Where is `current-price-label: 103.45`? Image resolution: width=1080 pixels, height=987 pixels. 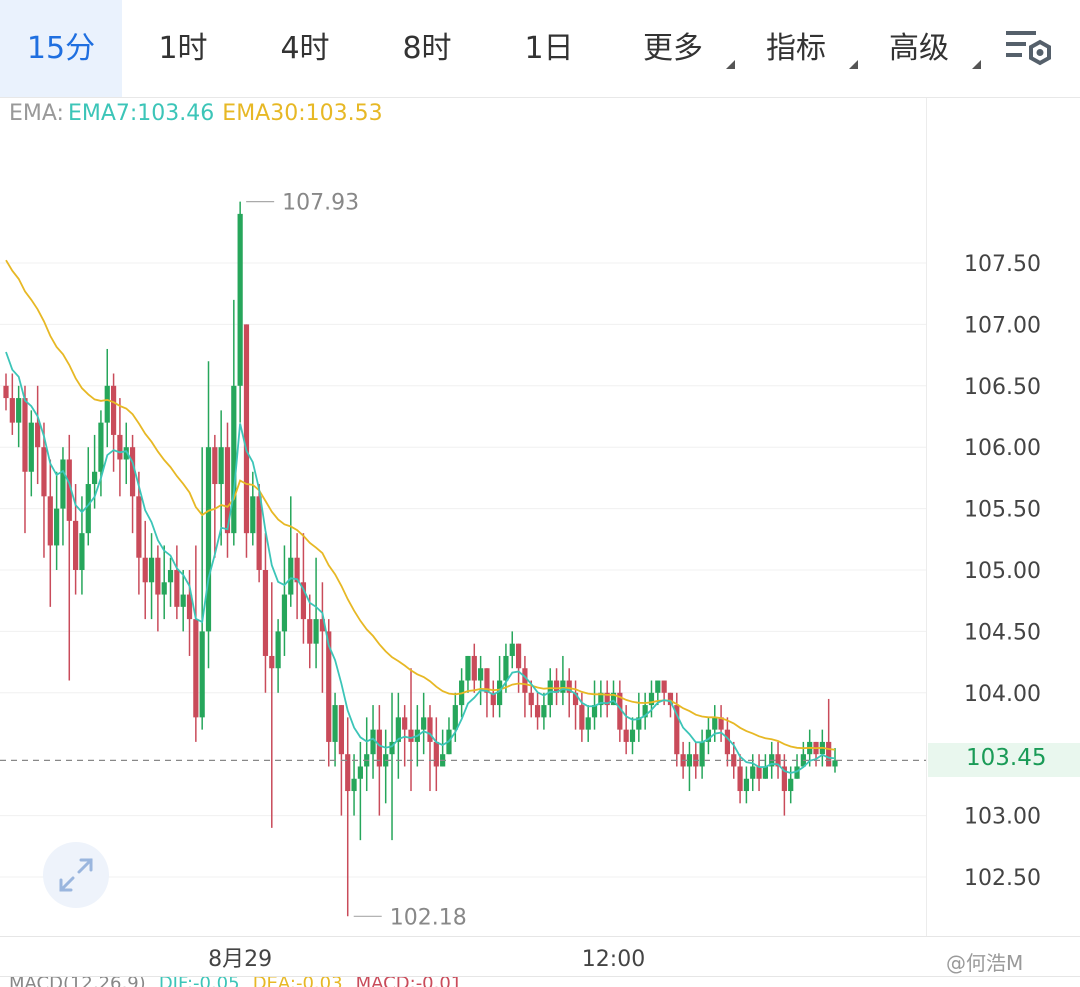
current-price-label: 103.45 is located at coordinates (1006, 758).